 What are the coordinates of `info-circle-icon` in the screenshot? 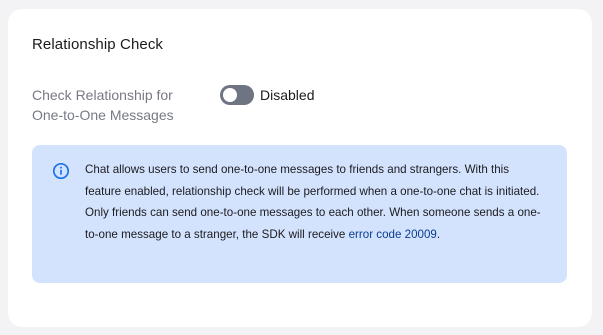 It's located at (61, 171).